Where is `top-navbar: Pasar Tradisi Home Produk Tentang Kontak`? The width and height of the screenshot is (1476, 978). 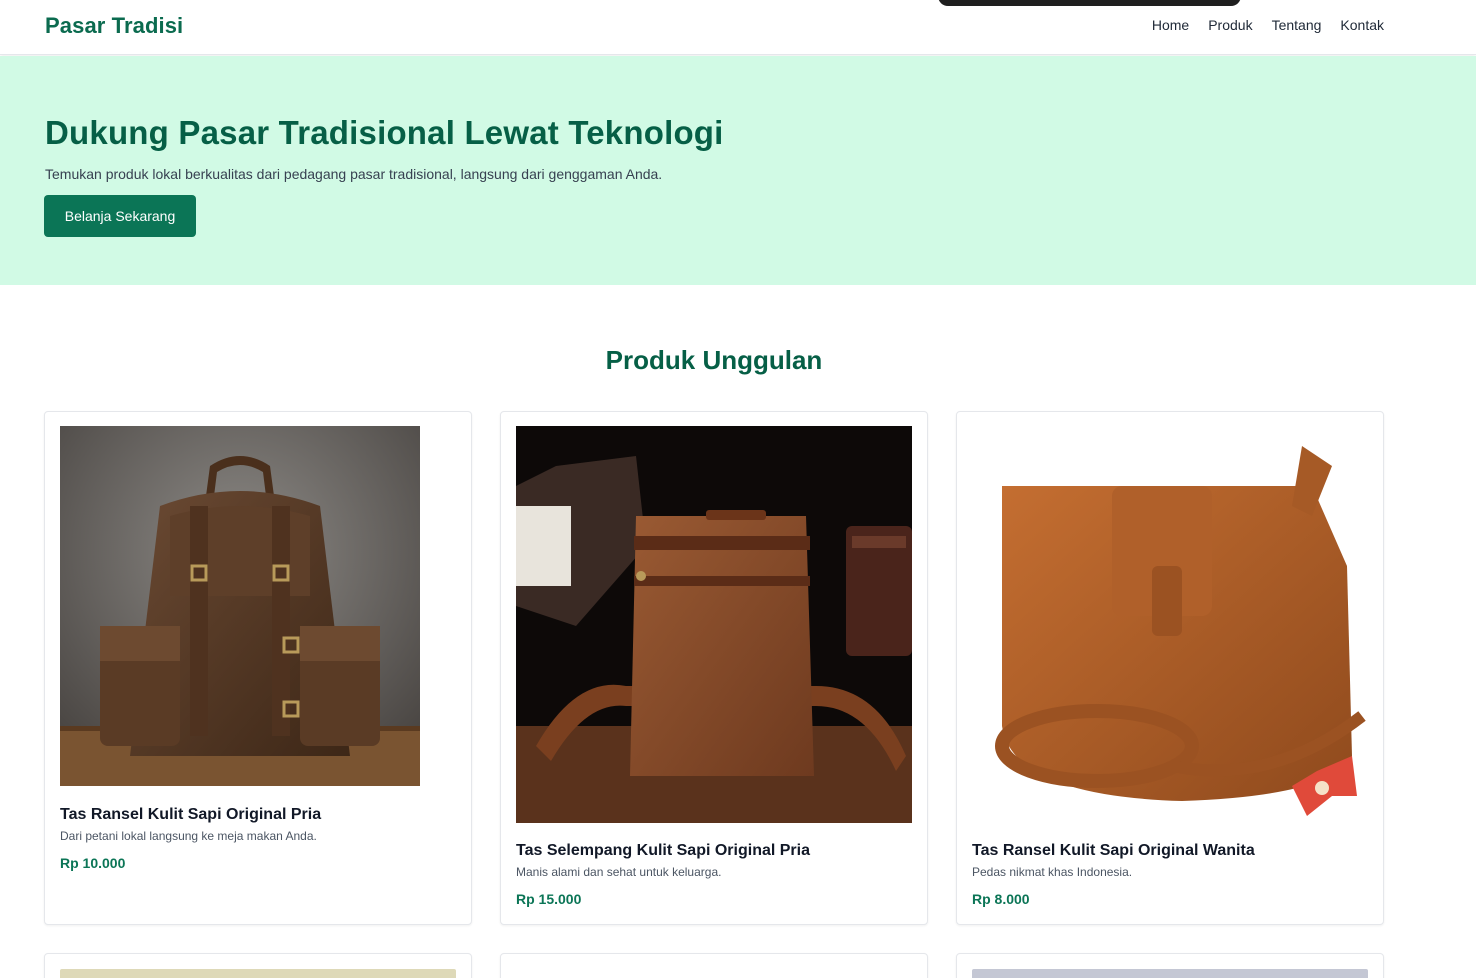
top-navbar: Pasar Tradisi Home Produk Tentang Kontak is located at coordinates (738, 27).